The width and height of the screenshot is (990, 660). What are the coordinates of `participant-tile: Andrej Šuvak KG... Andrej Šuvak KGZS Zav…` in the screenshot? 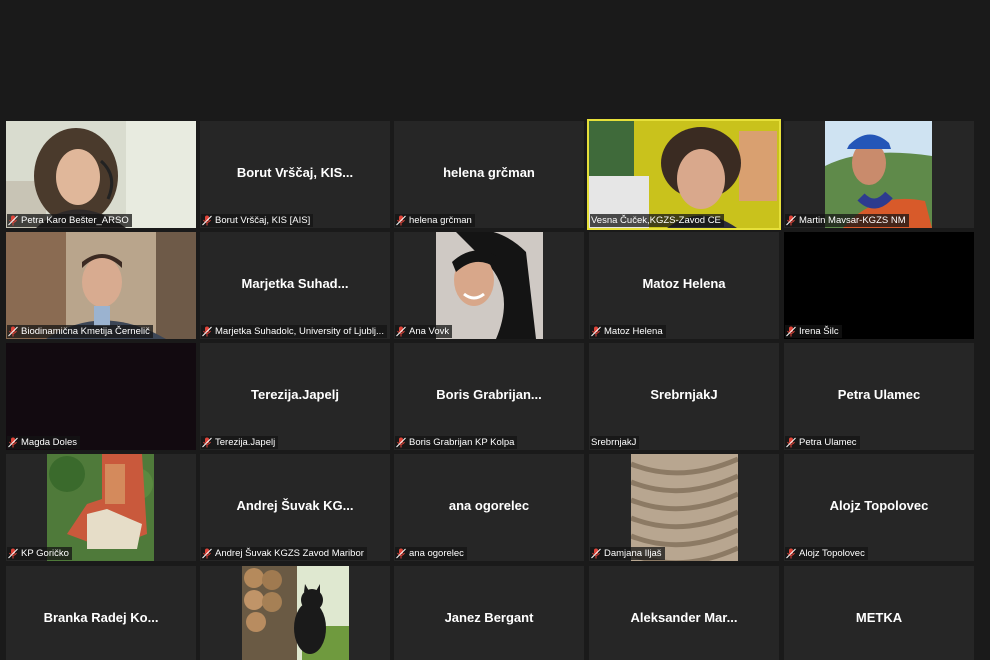 It's located at (295, 507).